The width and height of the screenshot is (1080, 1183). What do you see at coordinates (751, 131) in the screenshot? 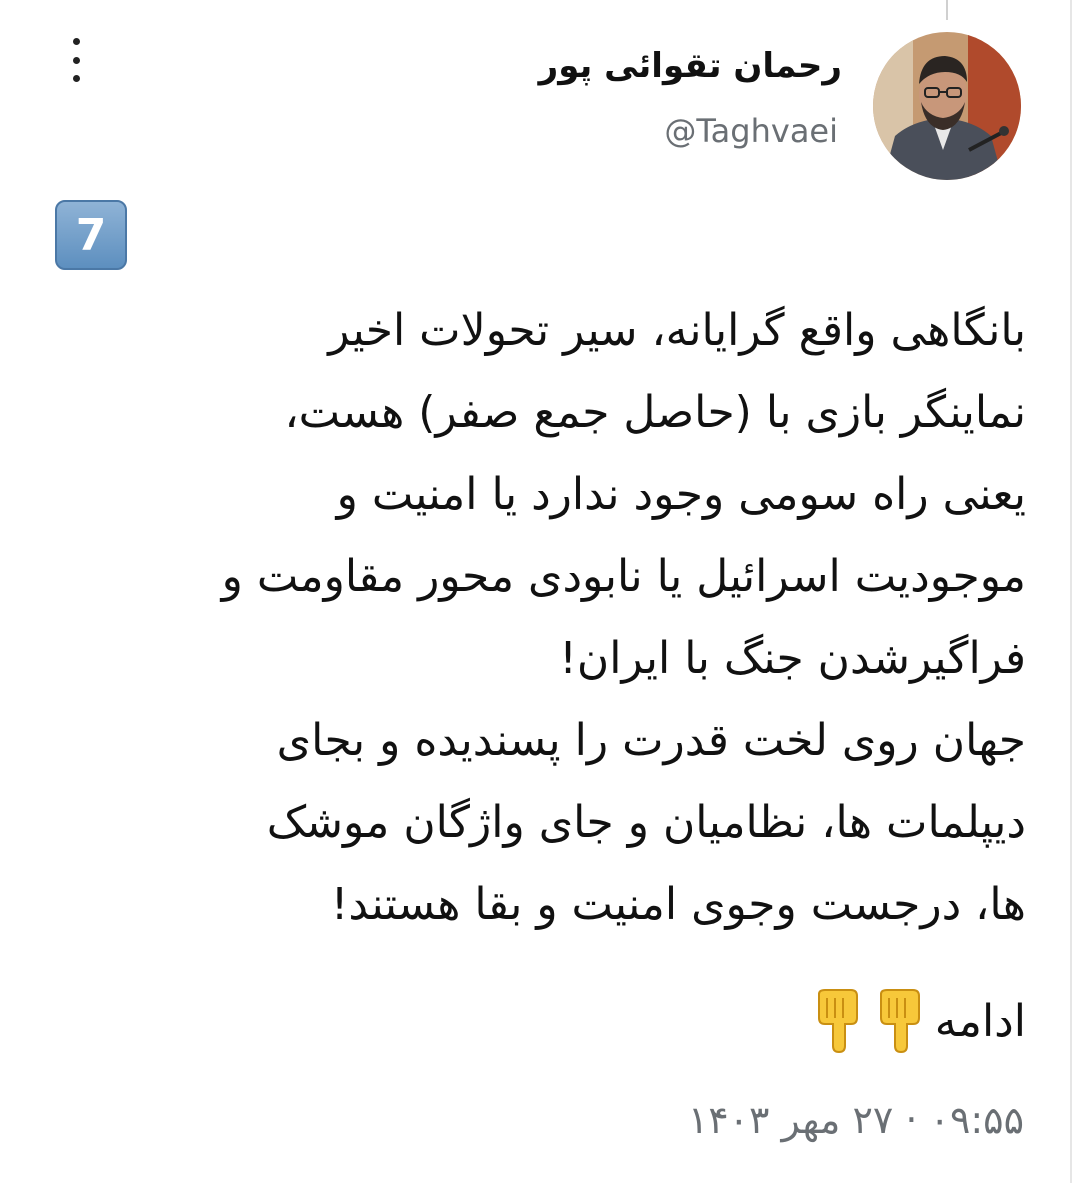
I see `user-handle: @Taghvaei` at bounding box center [751, 131].